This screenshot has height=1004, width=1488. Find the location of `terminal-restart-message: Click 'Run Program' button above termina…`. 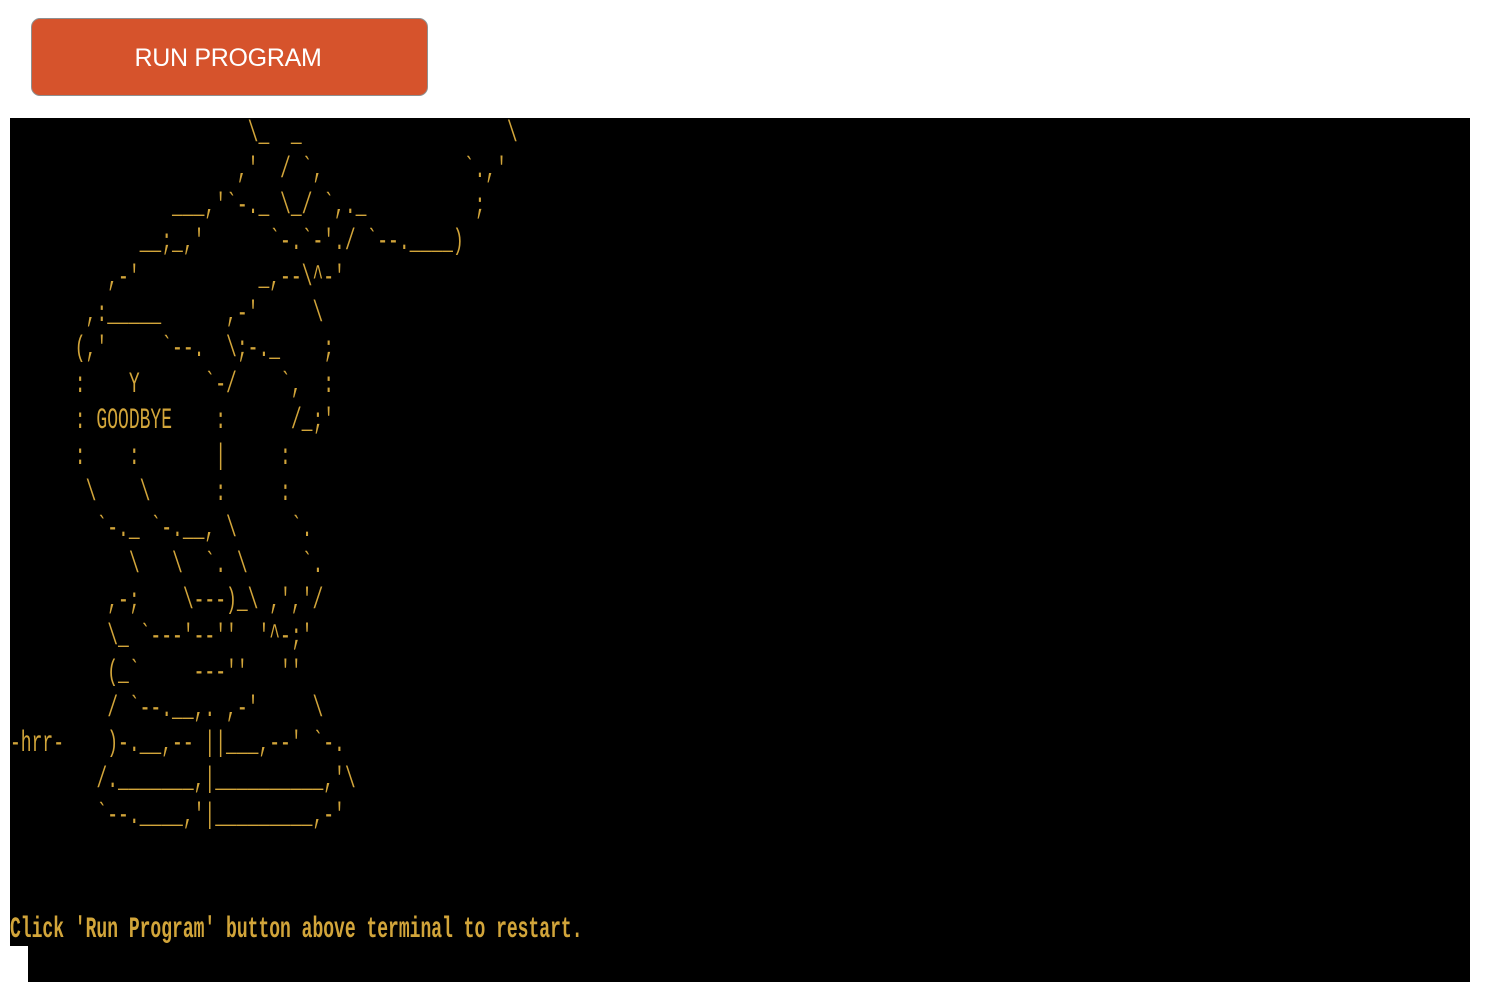

terminal-restart-message: Click 'Run Program' button above termina… is located at coordinates (296, 930).